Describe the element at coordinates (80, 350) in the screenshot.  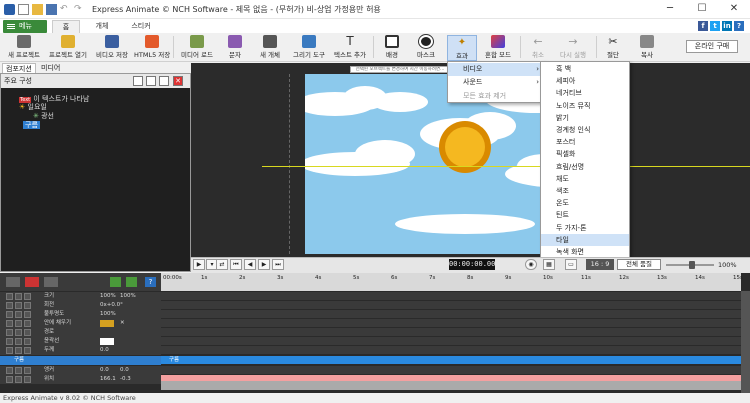
I see `property-row: 두께 0.0` at that location.